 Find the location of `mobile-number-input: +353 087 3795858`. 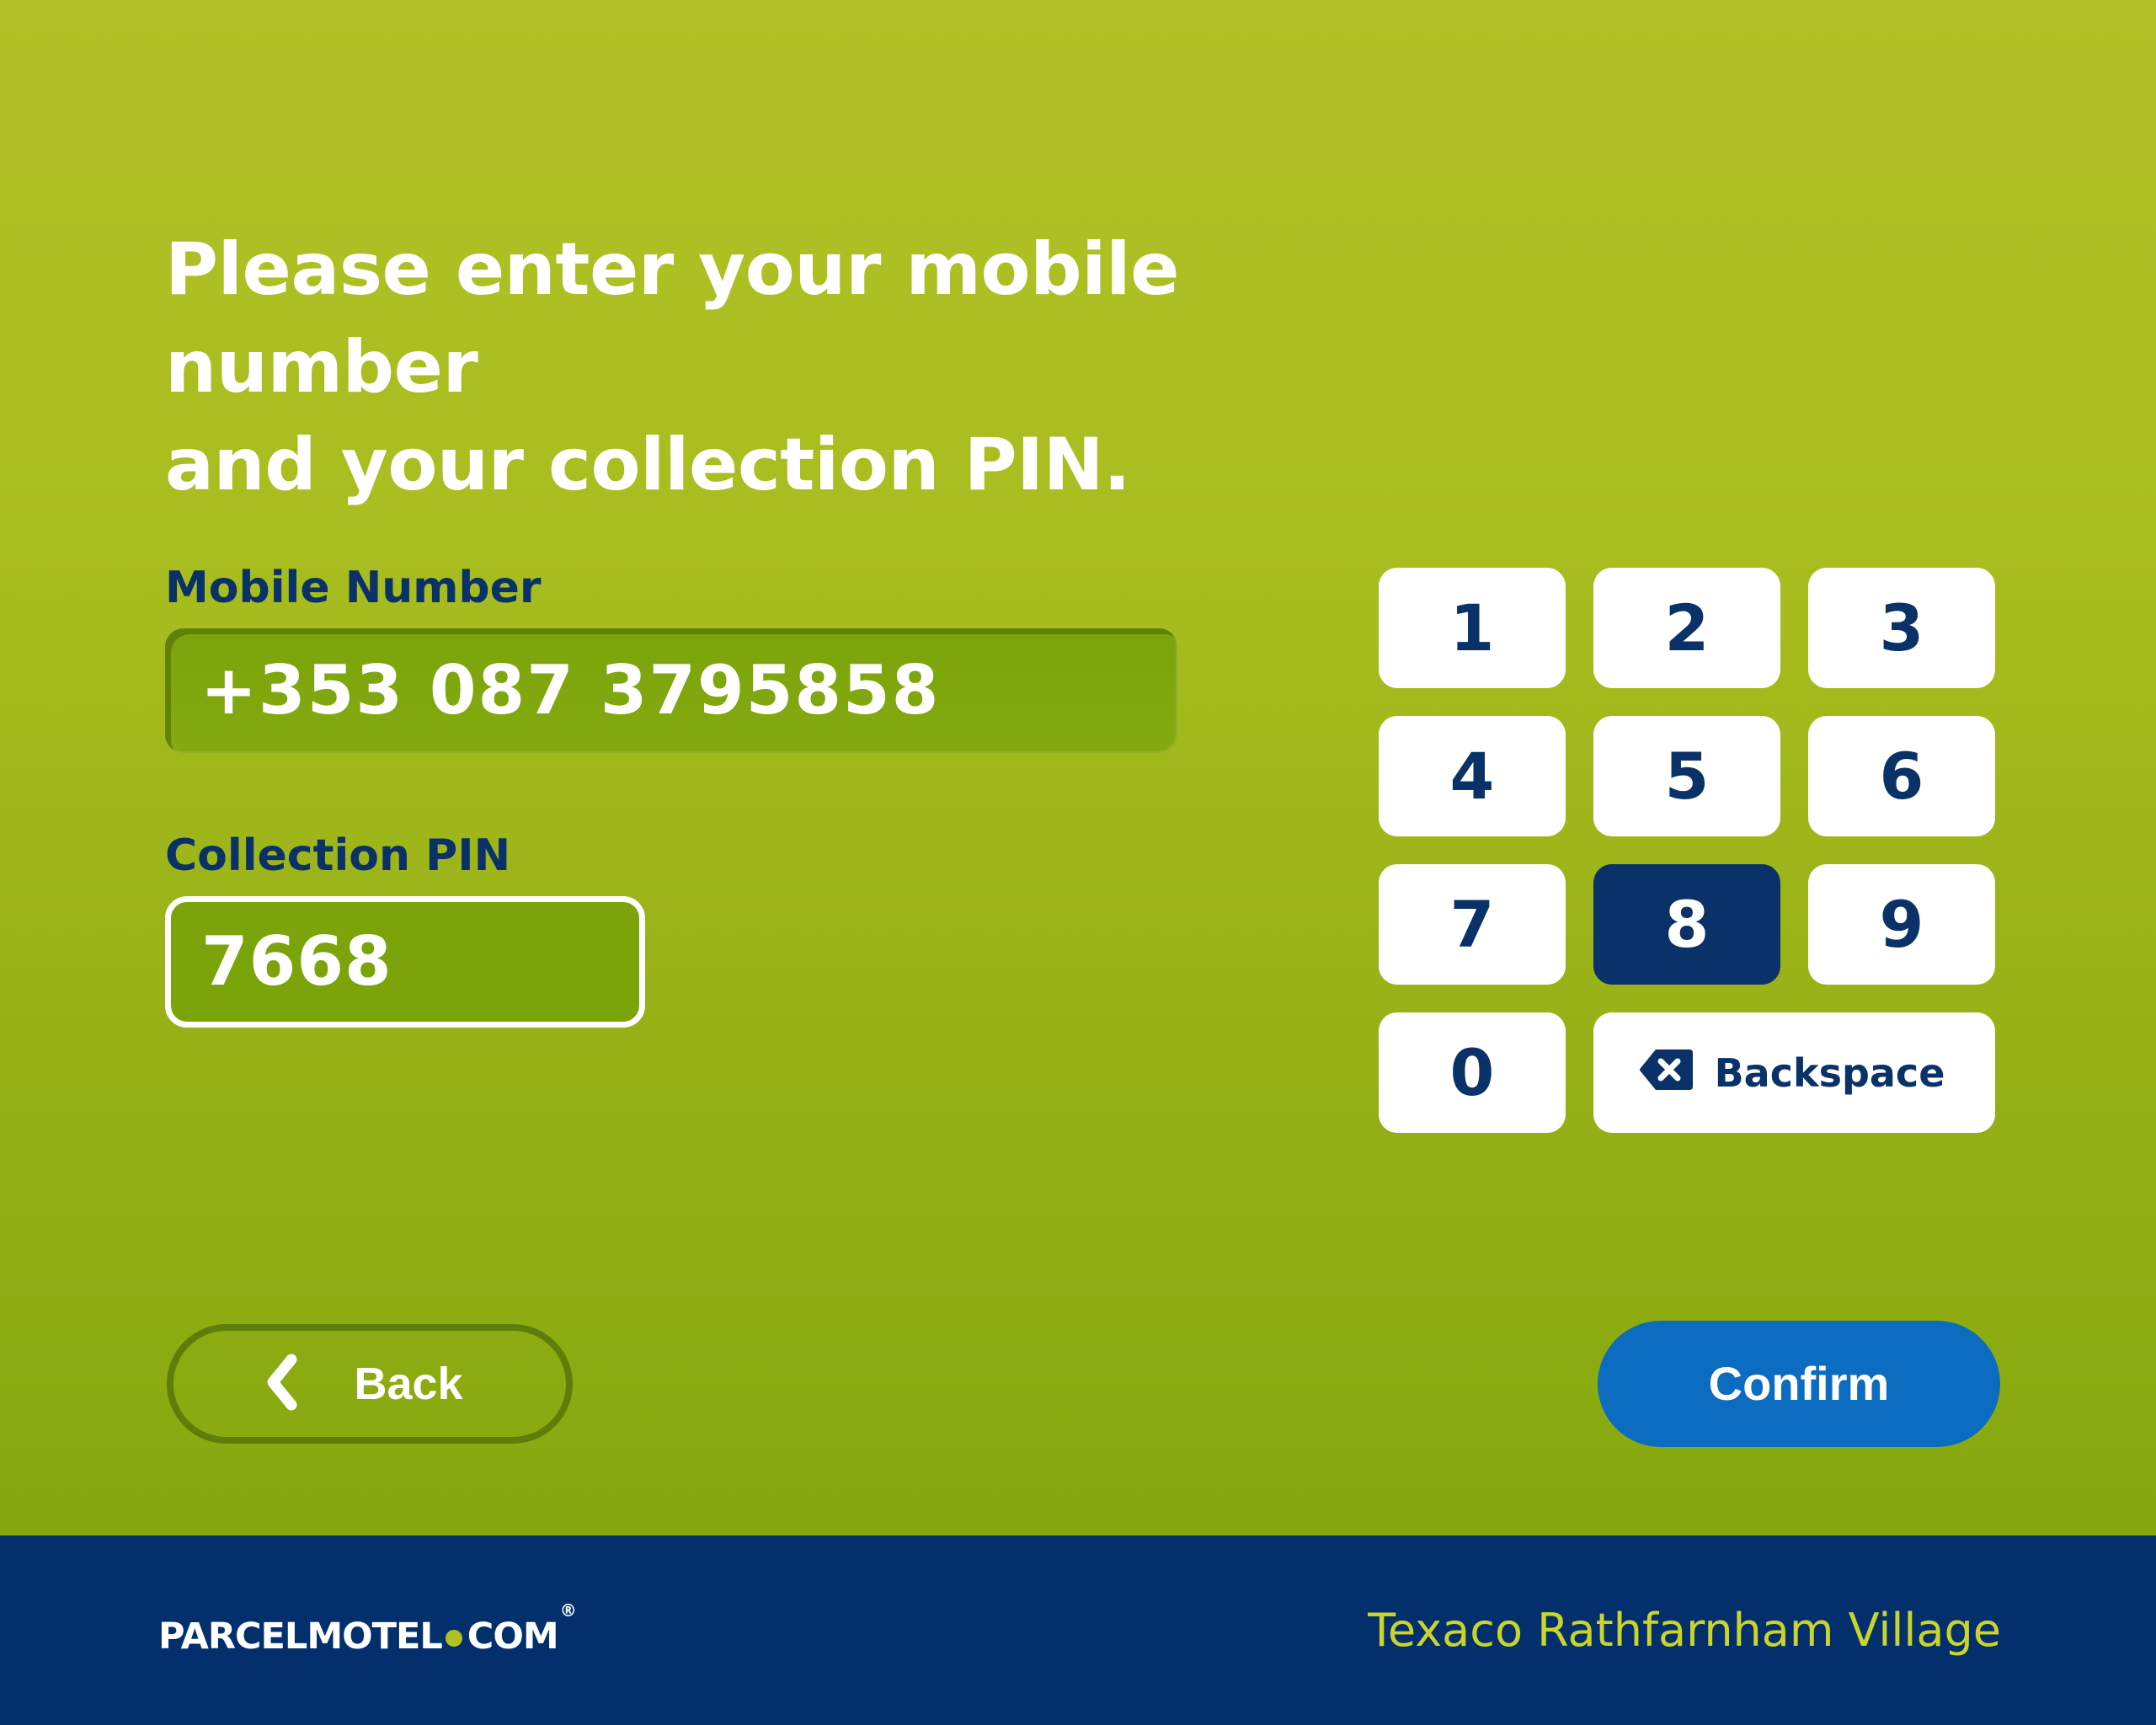

mobile-number-input: +353 087 3795858 is located at coordinates (671, 690).